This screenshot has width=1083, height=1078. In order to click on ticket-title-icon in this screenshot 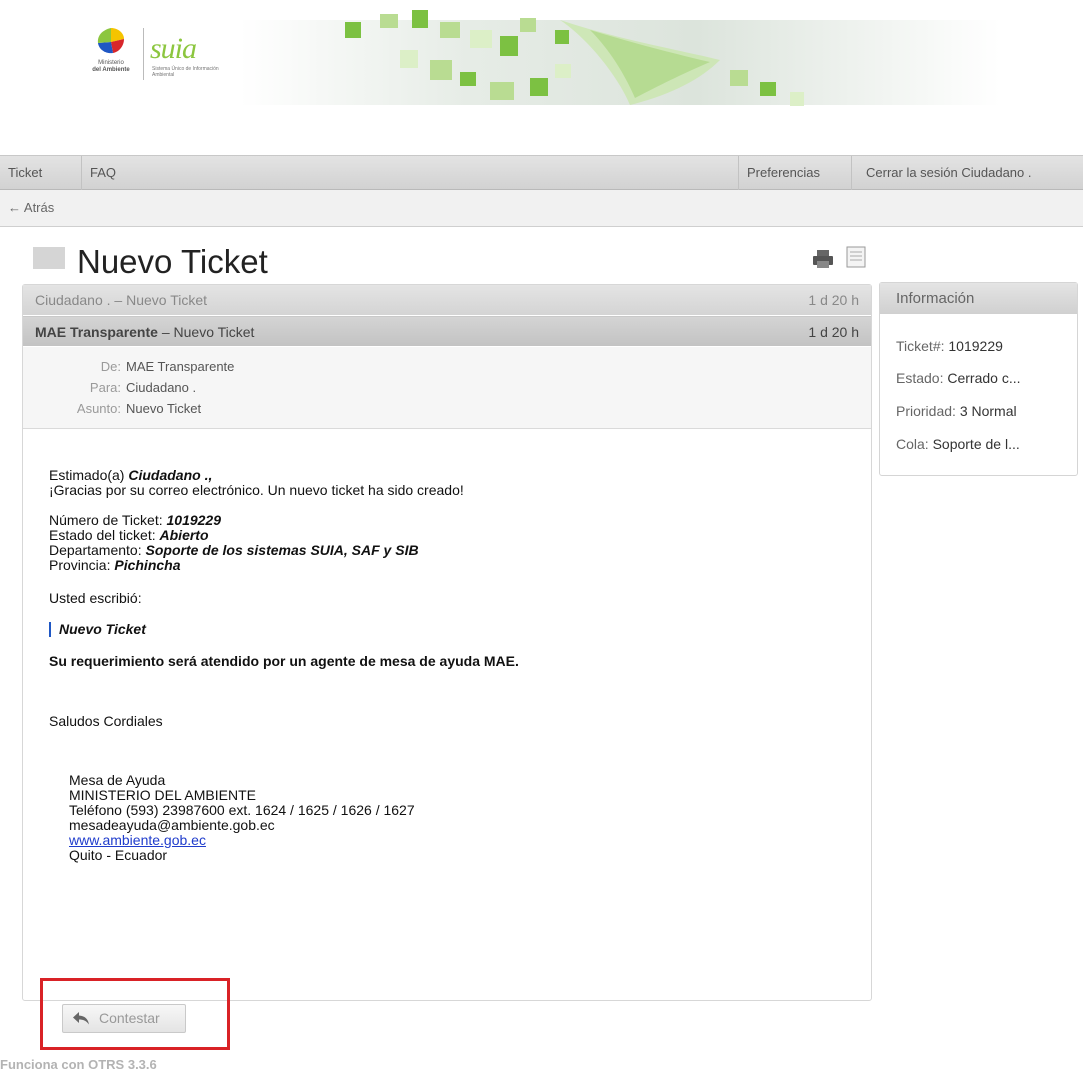, I will do `click(49, 258)`.